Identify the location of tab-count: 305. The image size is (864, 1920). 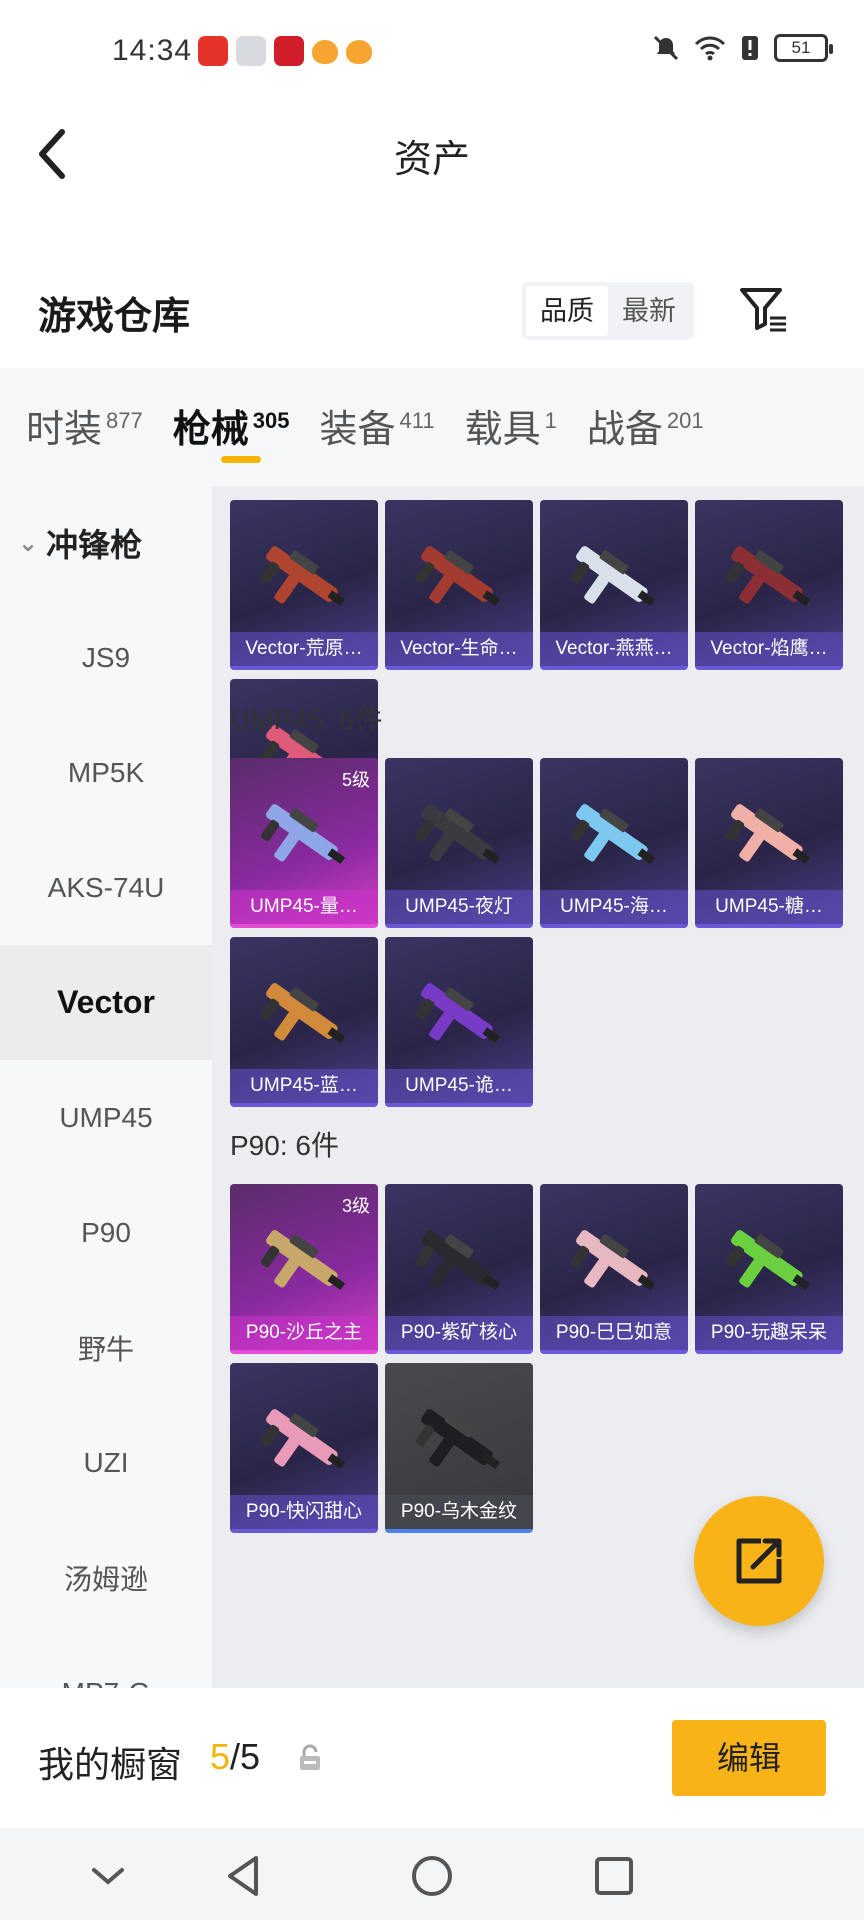
(271, 421).